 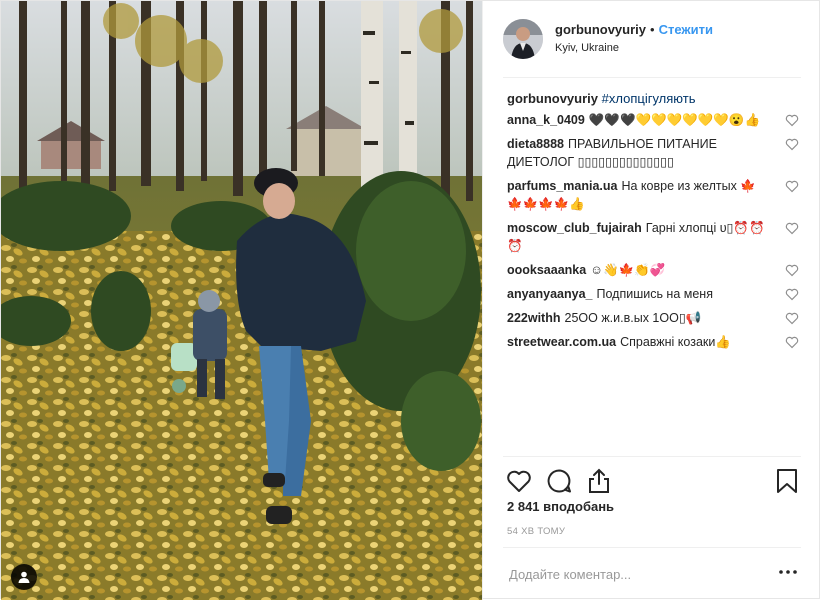 I want to click on add-comment-input, so click(x=629, y=574).